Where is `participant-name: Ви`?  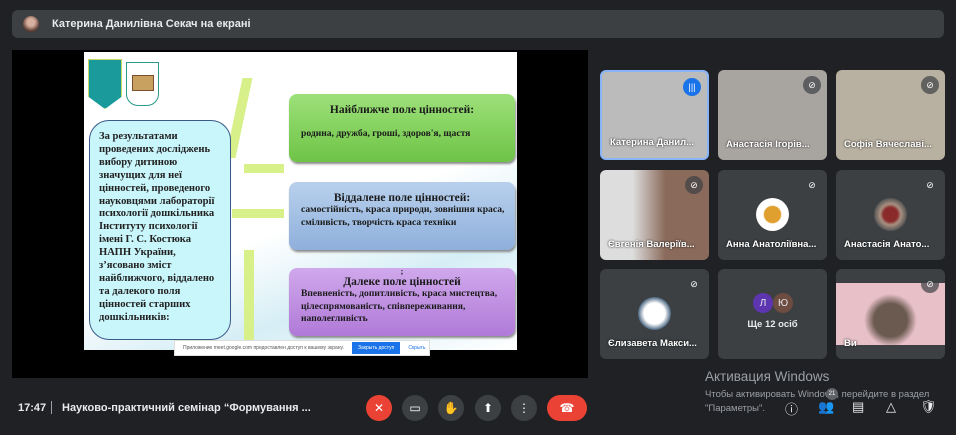
participant-name: Ви is located at coordinates (850, 343).